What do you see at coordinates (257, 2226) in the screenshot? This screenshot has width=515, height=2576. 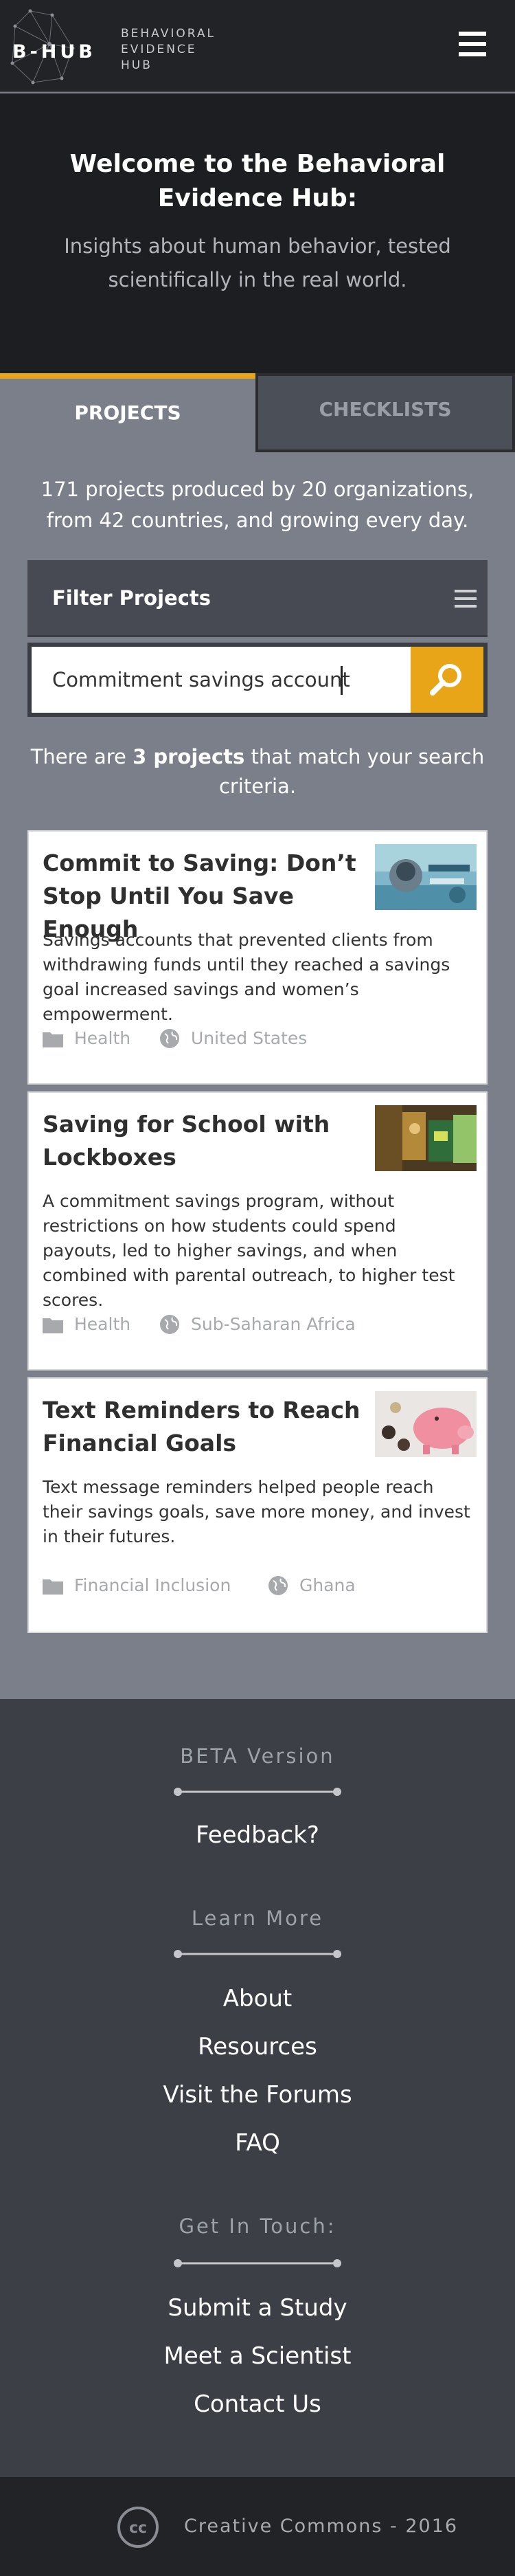 I see `get-in-touch-heading: Get In Touch:` at bounding box center [257, 2226].